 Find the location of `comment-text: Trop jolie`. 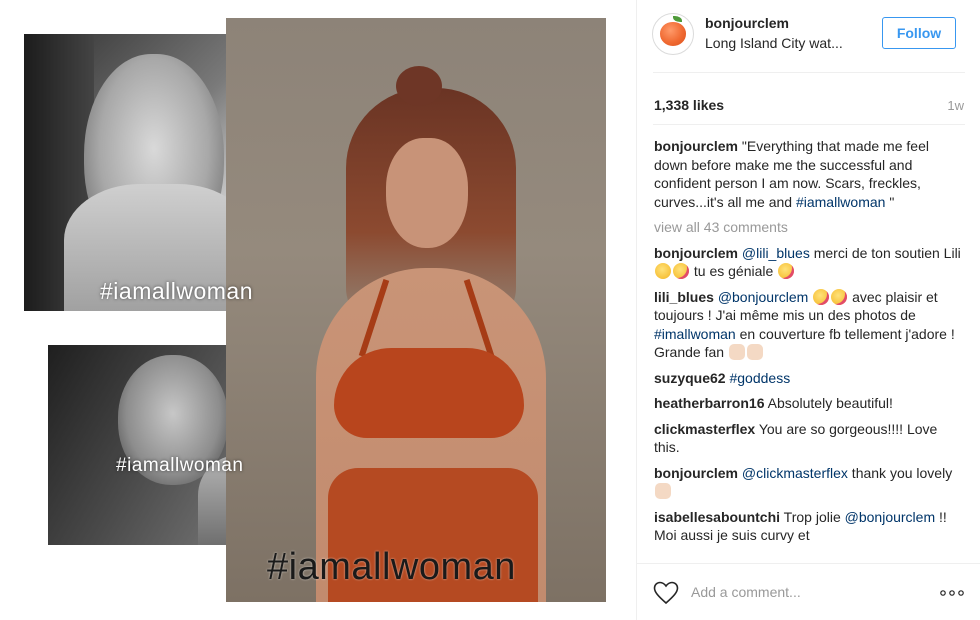

comment-text: Trop jolie is located at coordinates (812, 516).